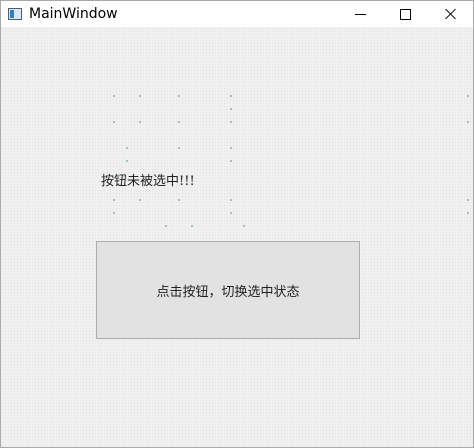 The image size is (474, 448). Describe the element at coordinates (360, 14) in the screenshot. I see `minimize-icon` at that location.